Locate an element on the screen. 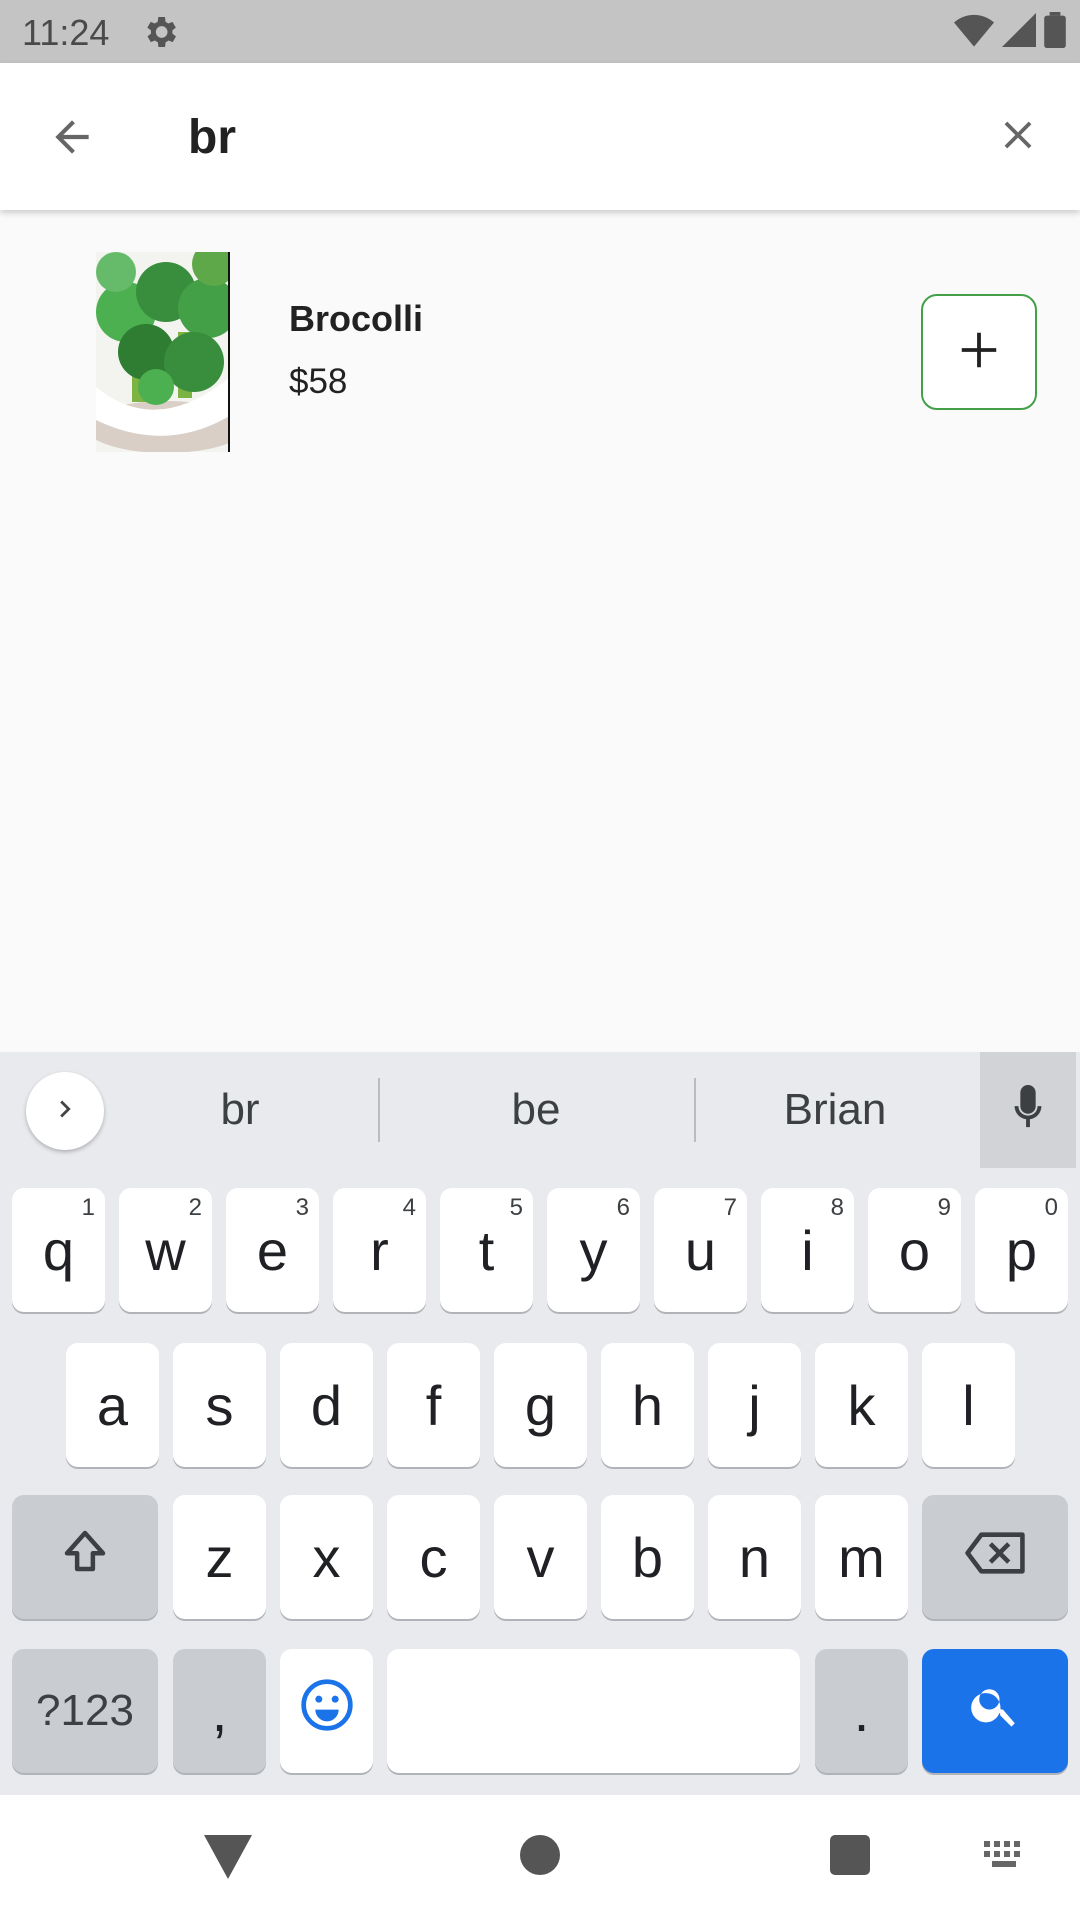  key-hint: 6 is located at coordinates (623, 1207).